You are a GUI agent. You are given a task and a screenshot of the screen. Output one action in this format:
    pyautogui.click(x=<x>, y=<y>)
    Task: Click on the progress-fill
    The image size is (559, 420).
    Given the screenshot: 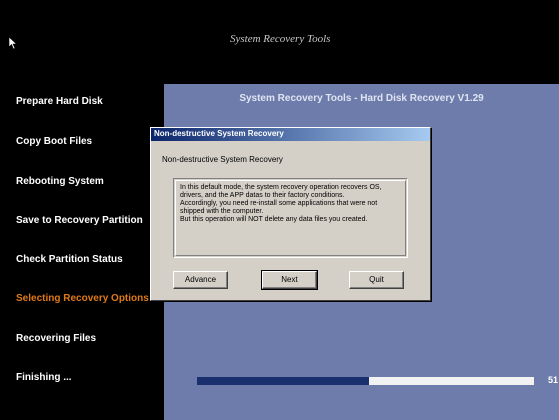 What is the action you would take?
    pyautogui.click(x=283, y=381)
    